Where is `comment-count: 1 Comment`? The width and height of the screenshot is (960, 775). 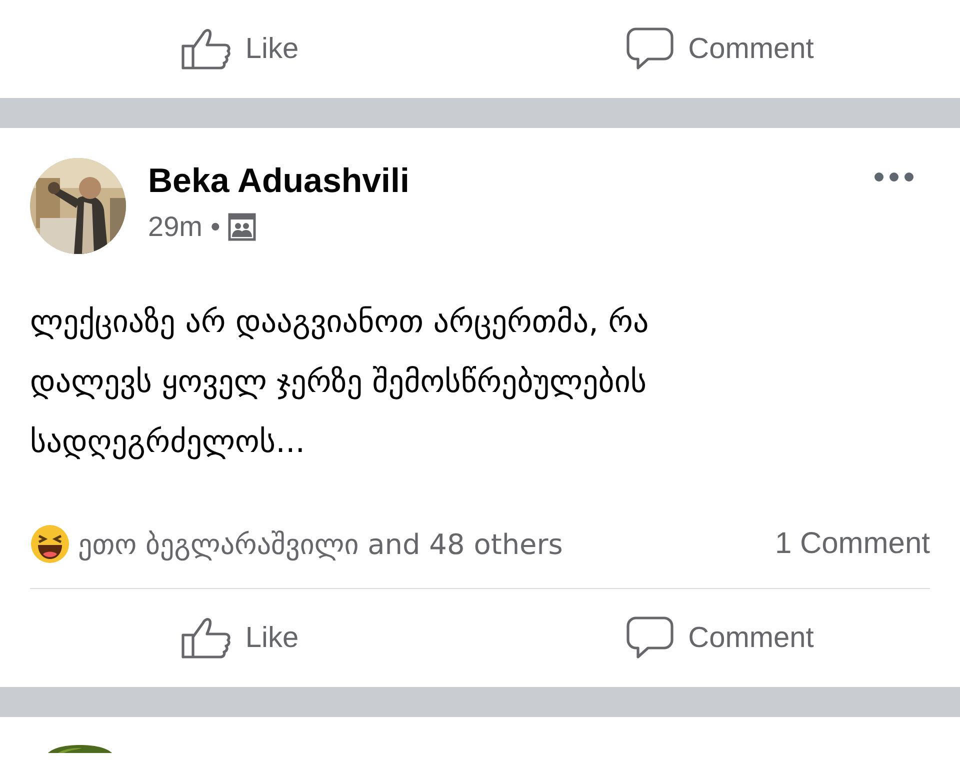
comment-count: 1 Comment is located at coordinates (852, 544).